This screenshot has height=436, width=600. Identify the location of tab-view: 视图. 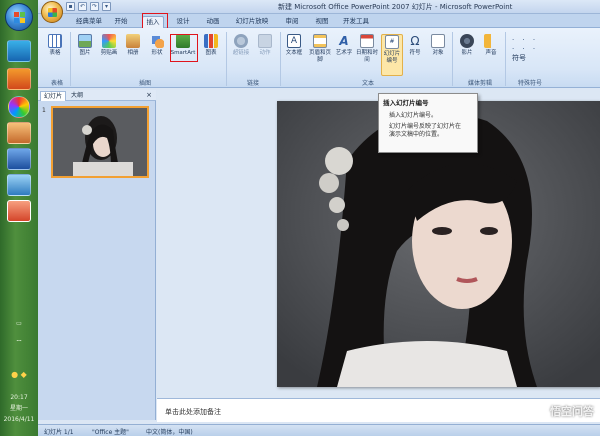
(322, 22).